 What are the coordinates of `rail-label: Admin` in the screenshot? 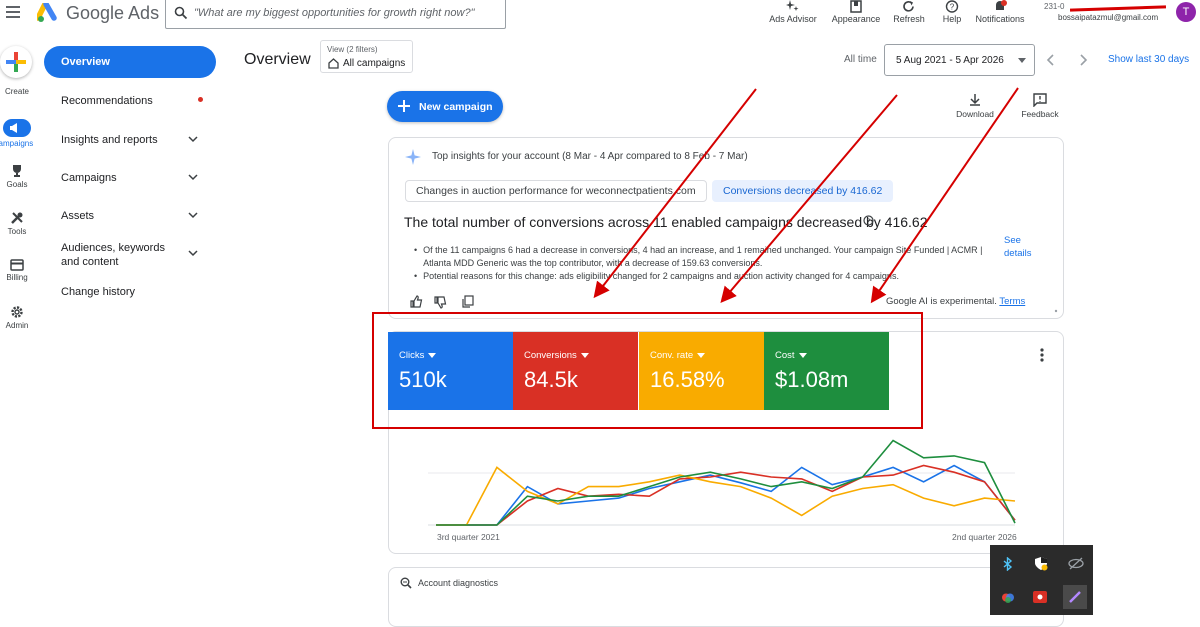 It's located at (17, 325).